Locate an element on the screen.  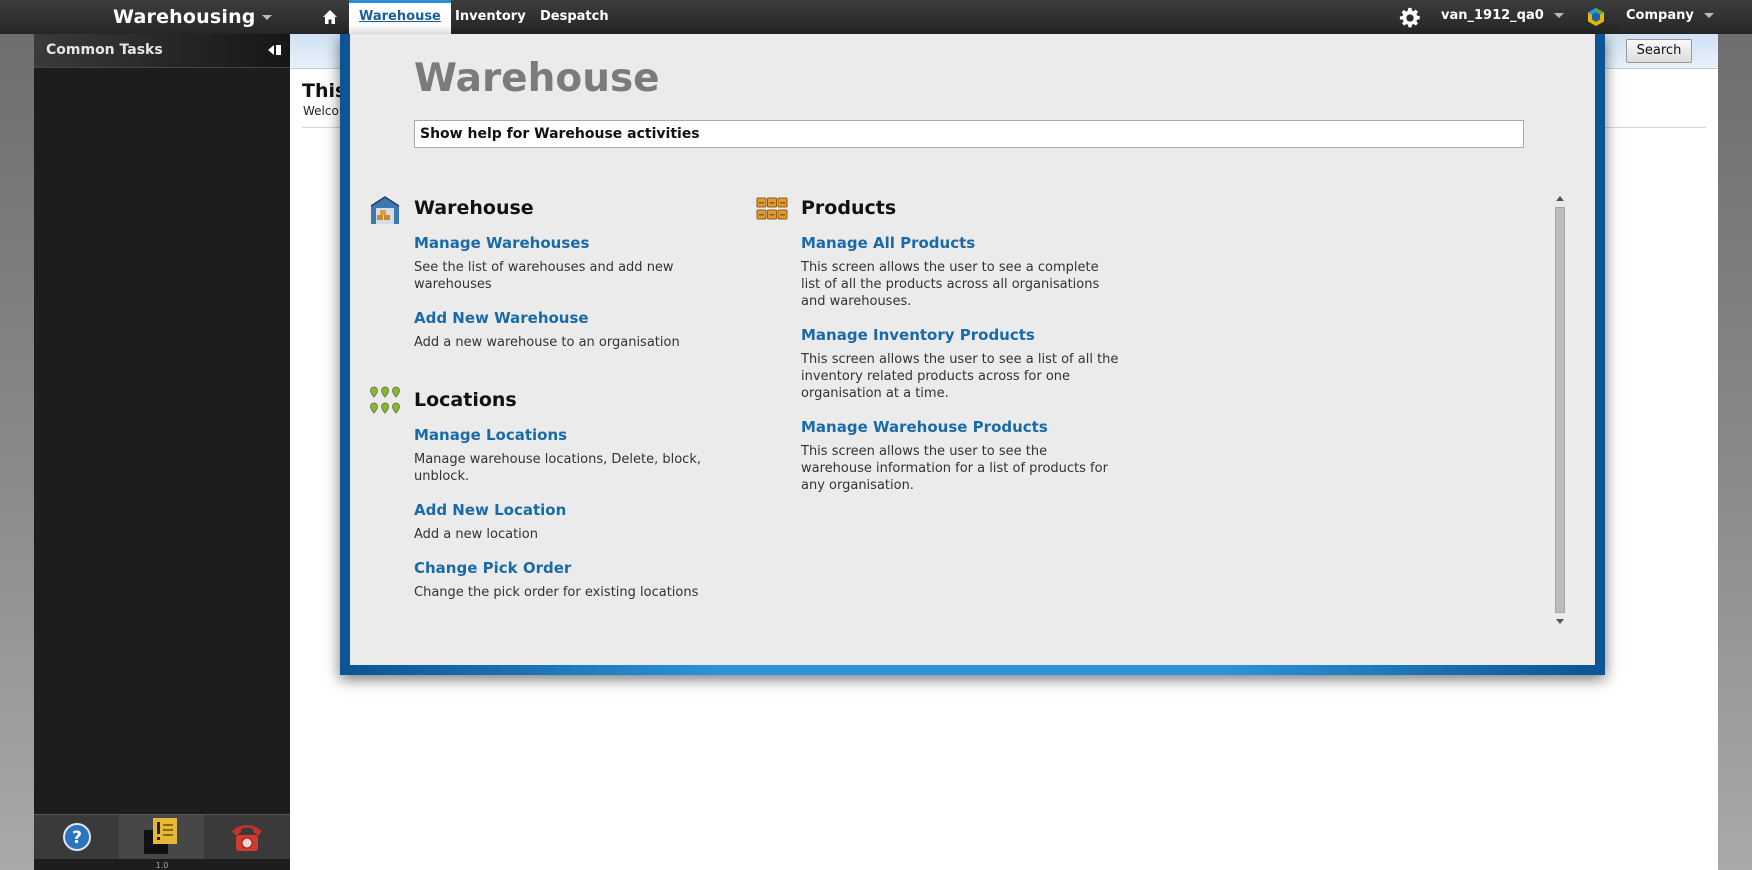
tab-despatch: Despatch is located at coordinates (574, 17).